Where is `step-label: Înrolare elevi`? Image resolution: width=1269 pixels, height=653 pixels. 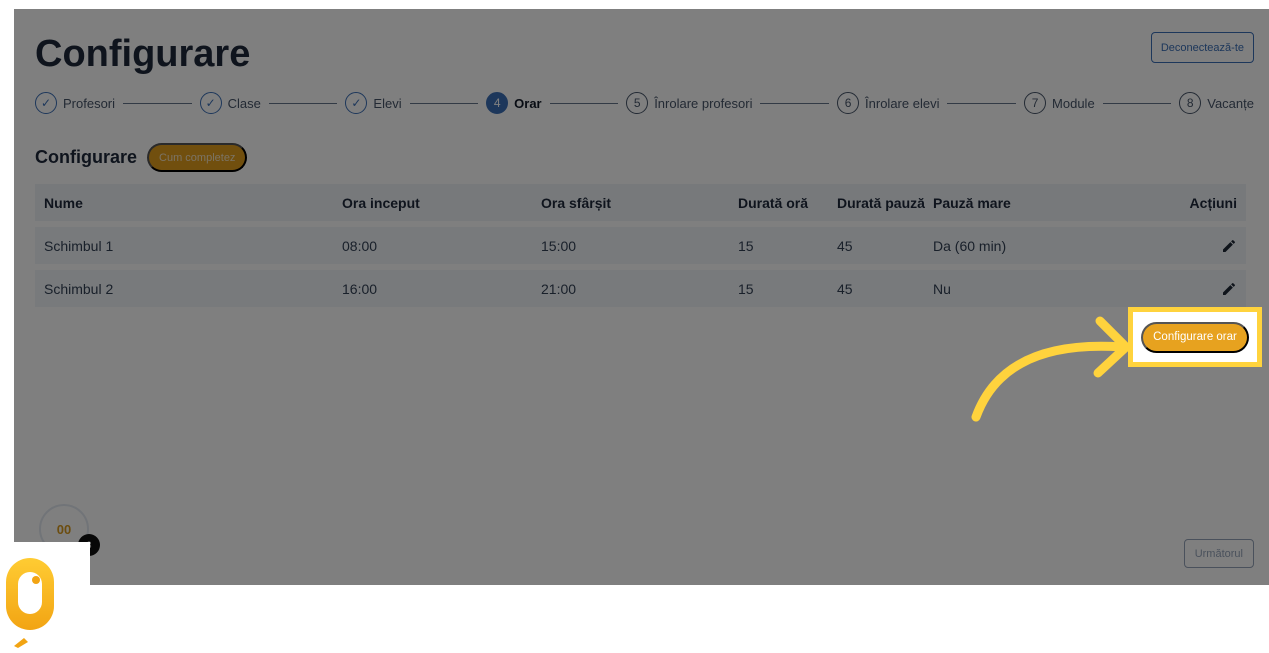 step-label: Înrolare elevi is located at coordinates (902, 103).